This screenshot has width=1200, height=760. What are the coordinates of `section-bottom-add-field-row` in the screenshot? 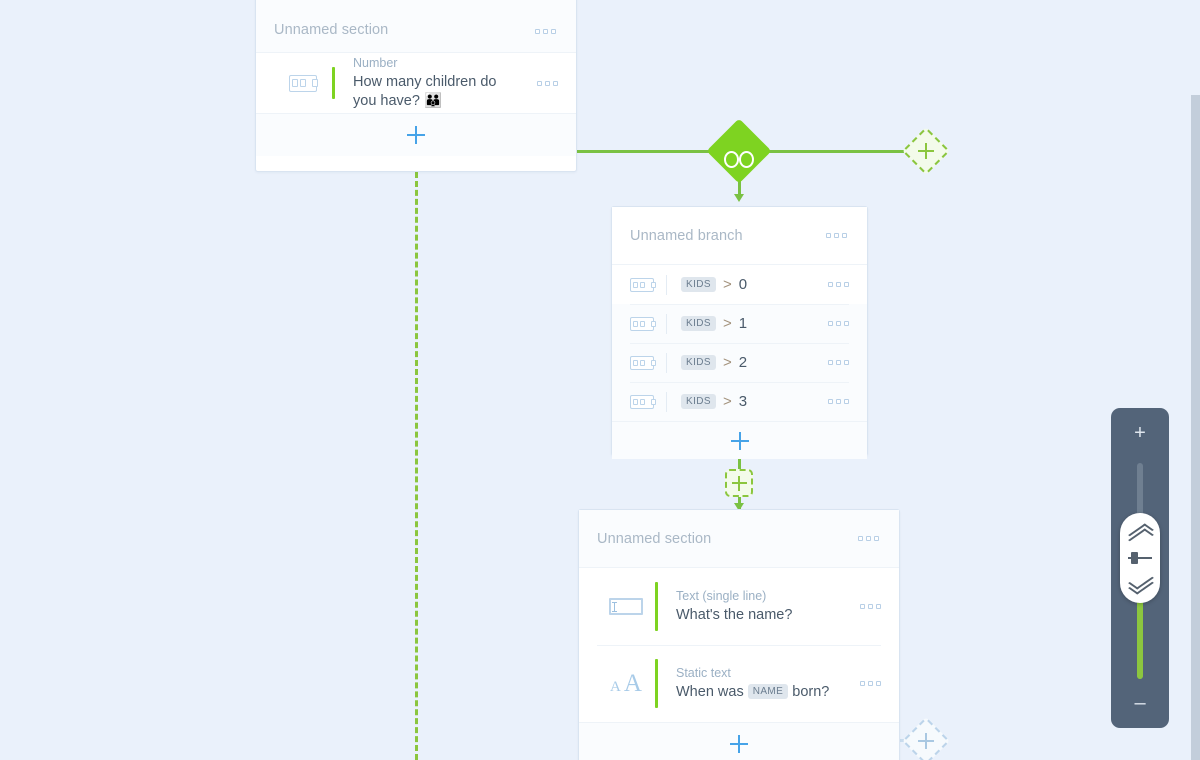 It's located at (739, 741).